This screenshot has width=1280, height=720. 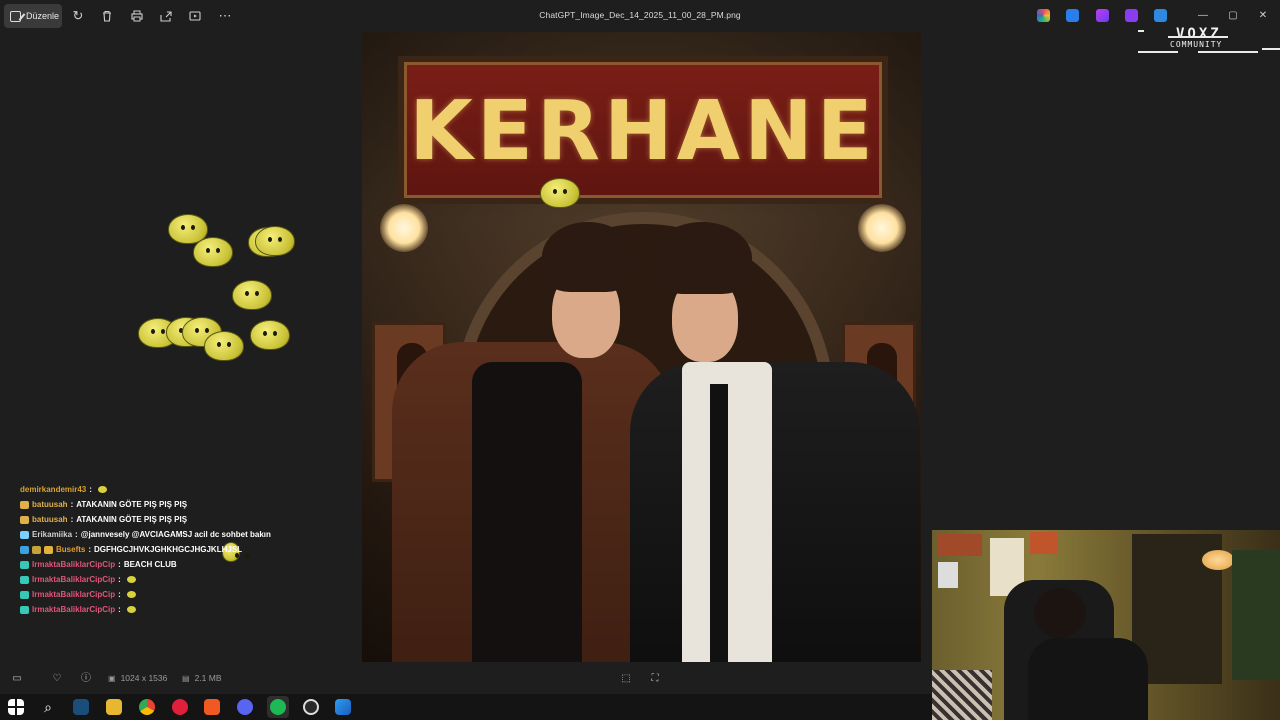 I want to click on print-icon, so click(x=137, y=16).